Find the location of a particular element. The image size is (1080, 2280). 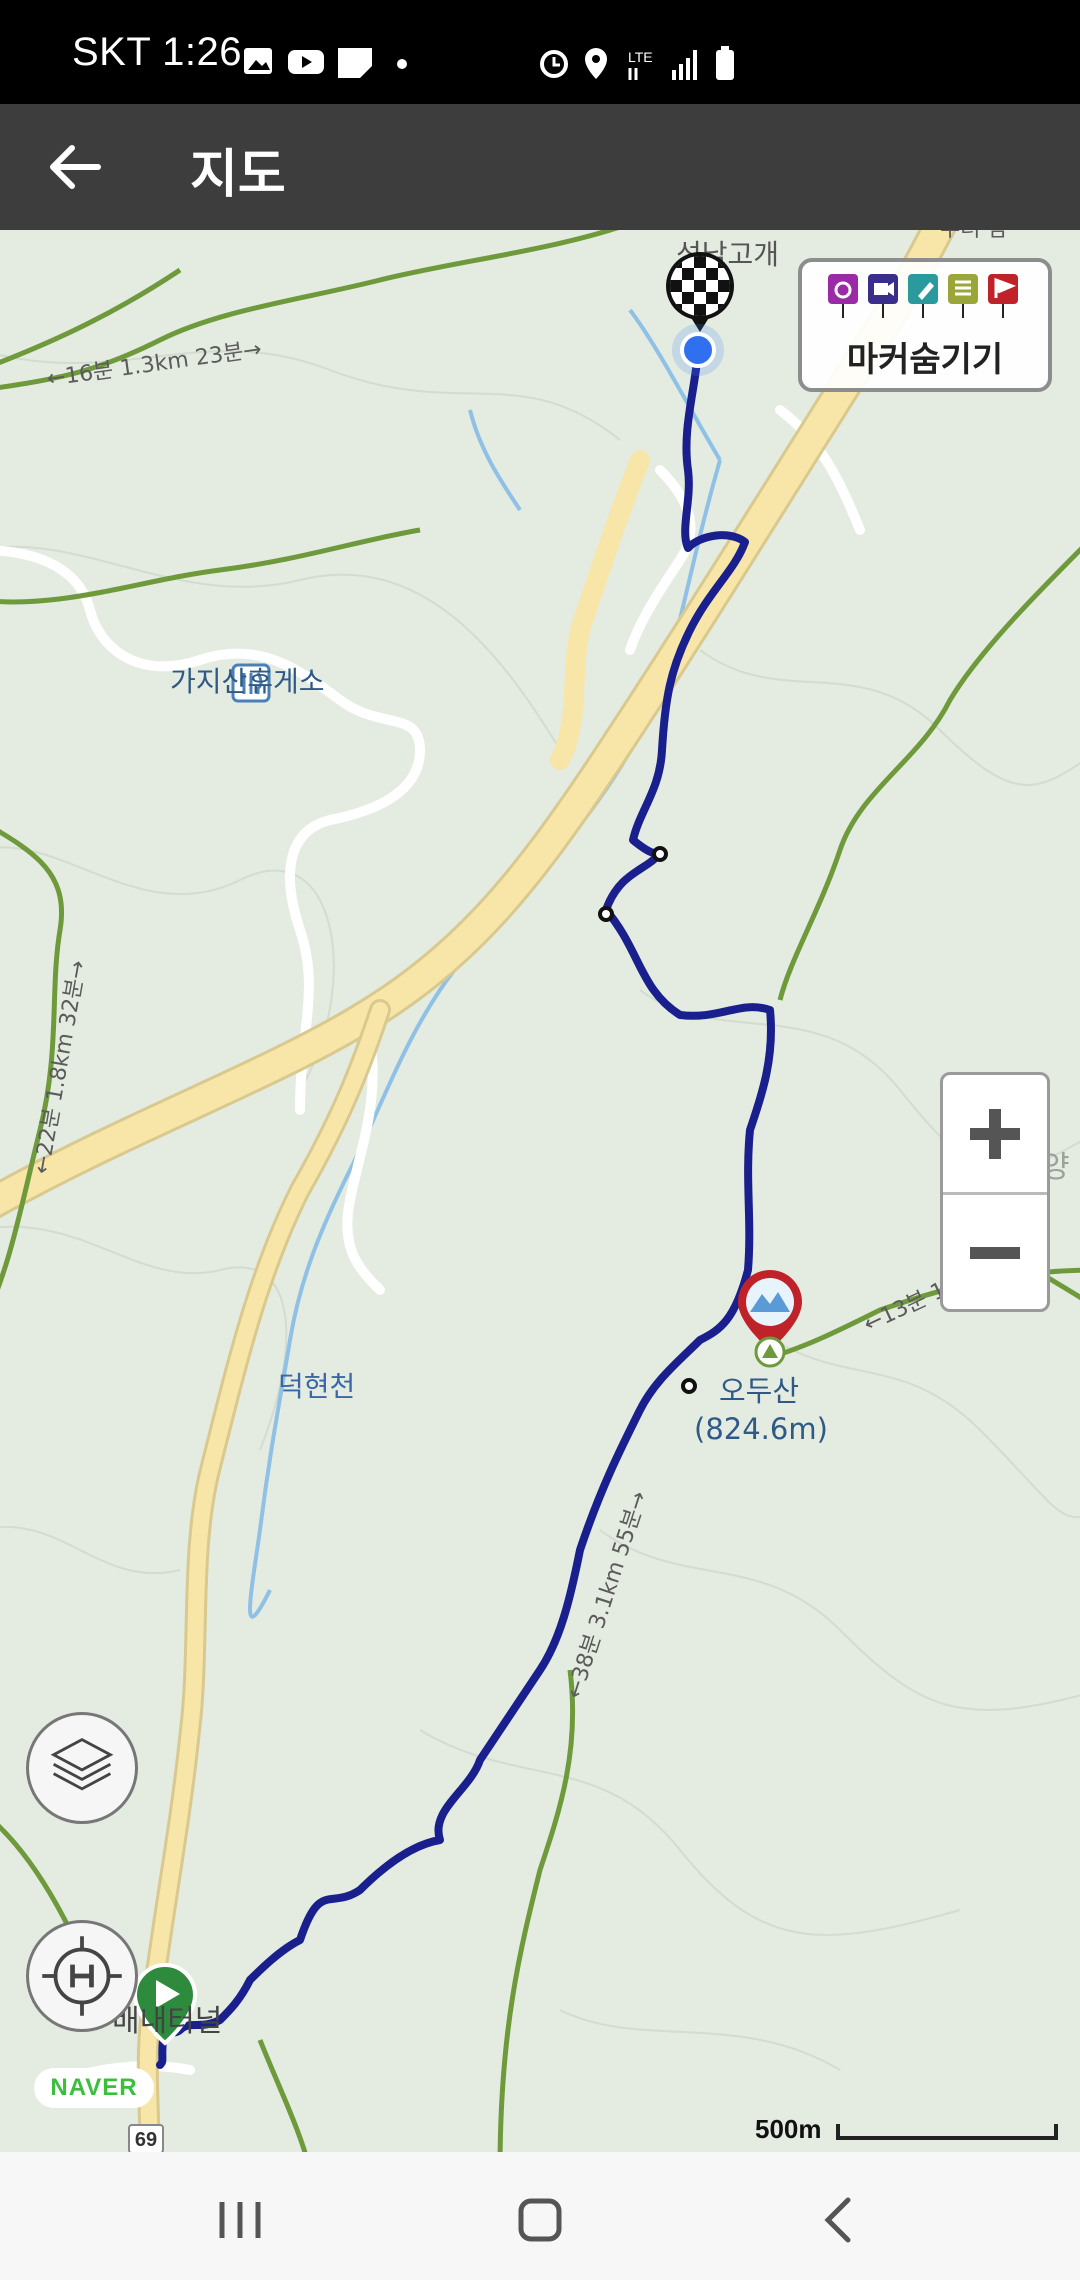

rest-area-label: 가지산휴게소 is located at coordinates (247, 681).